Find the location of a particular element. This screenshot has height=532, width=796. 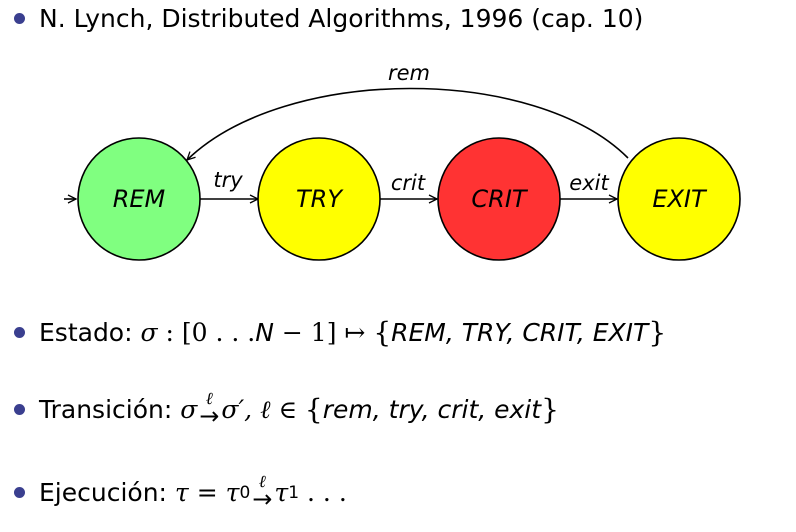

estado-domain-minus: − 1] is located at coordinates (305, 332).